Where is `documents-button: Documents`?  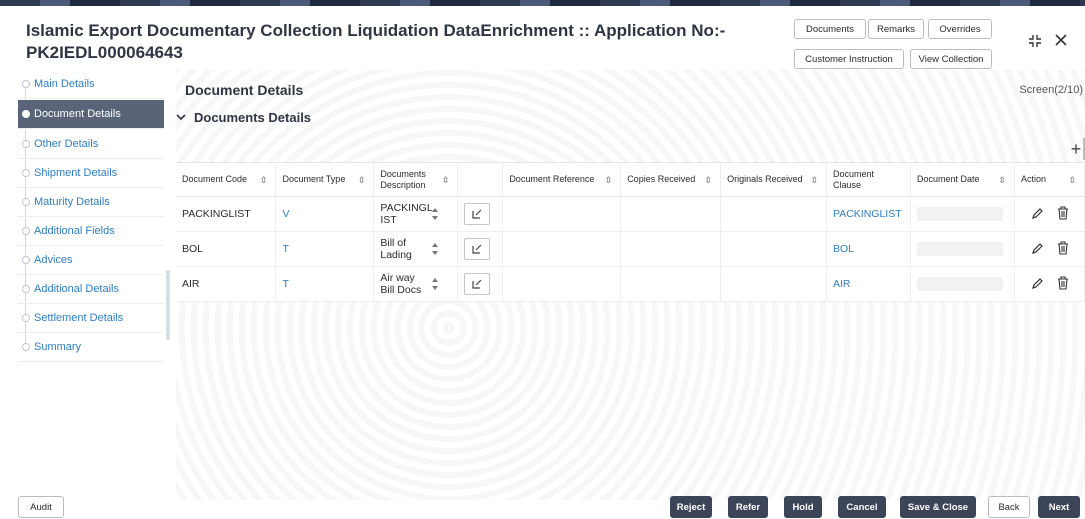 documents-button: Documents is located at coordinates (830, 29).